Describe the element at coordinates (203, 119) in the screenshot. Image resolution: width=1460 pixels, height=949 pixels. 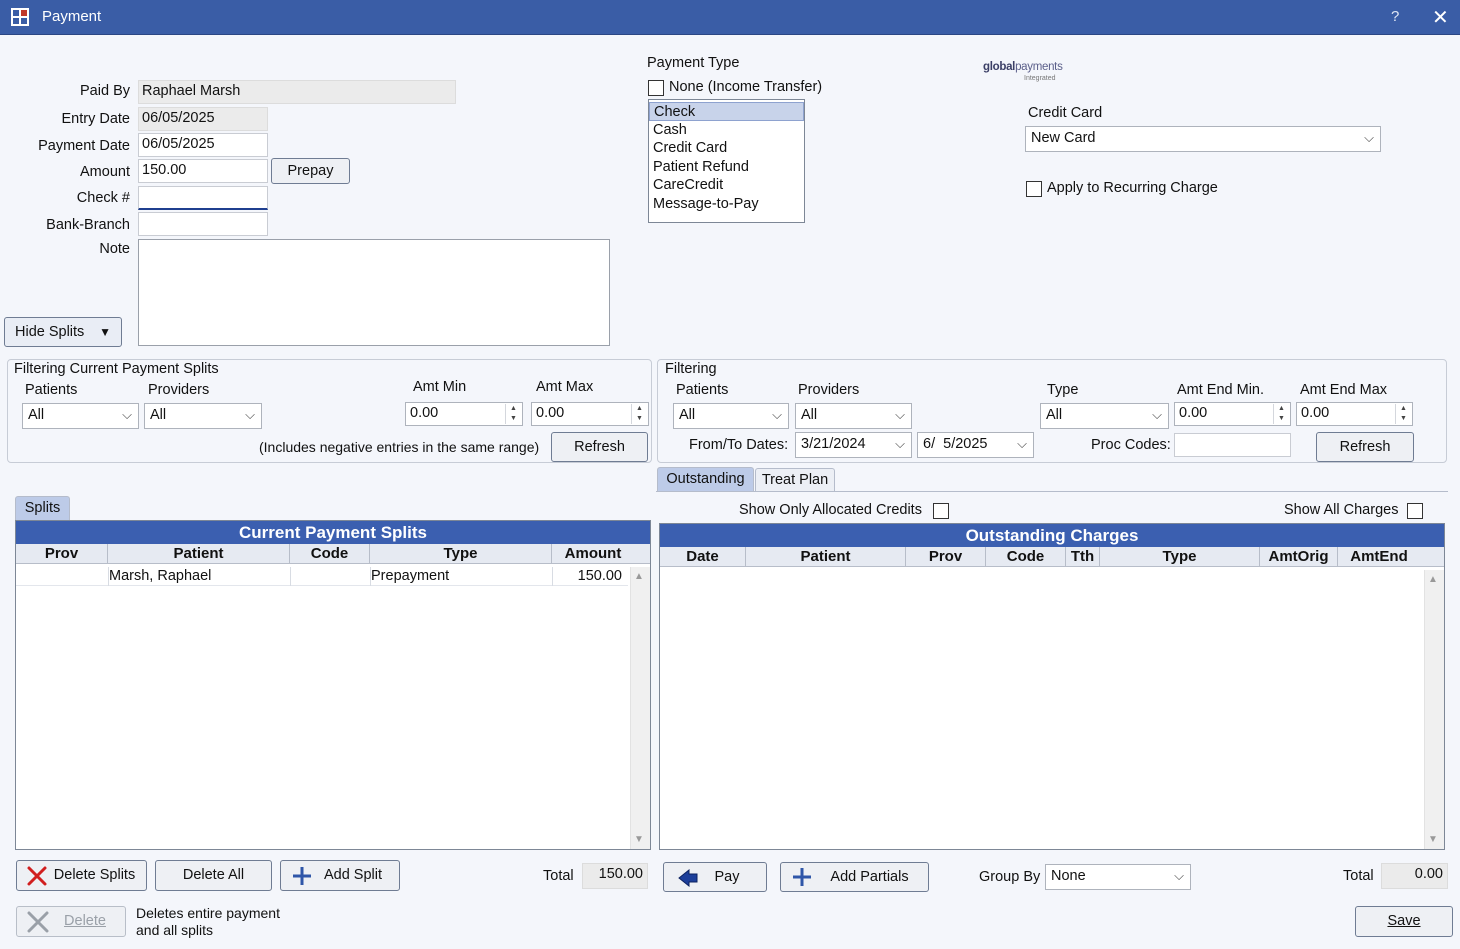
I see `entry-date-field: 06/05/2025` at that location.